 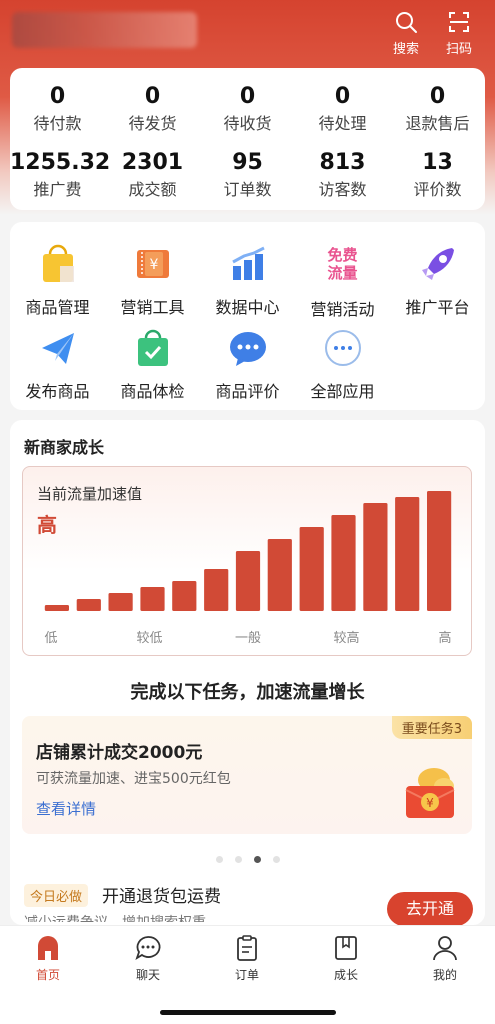 What do you see at coordinates (66, 808) in the screenshot?
I see `view-details-link: 查看详情` at bounding box center [66, 808].